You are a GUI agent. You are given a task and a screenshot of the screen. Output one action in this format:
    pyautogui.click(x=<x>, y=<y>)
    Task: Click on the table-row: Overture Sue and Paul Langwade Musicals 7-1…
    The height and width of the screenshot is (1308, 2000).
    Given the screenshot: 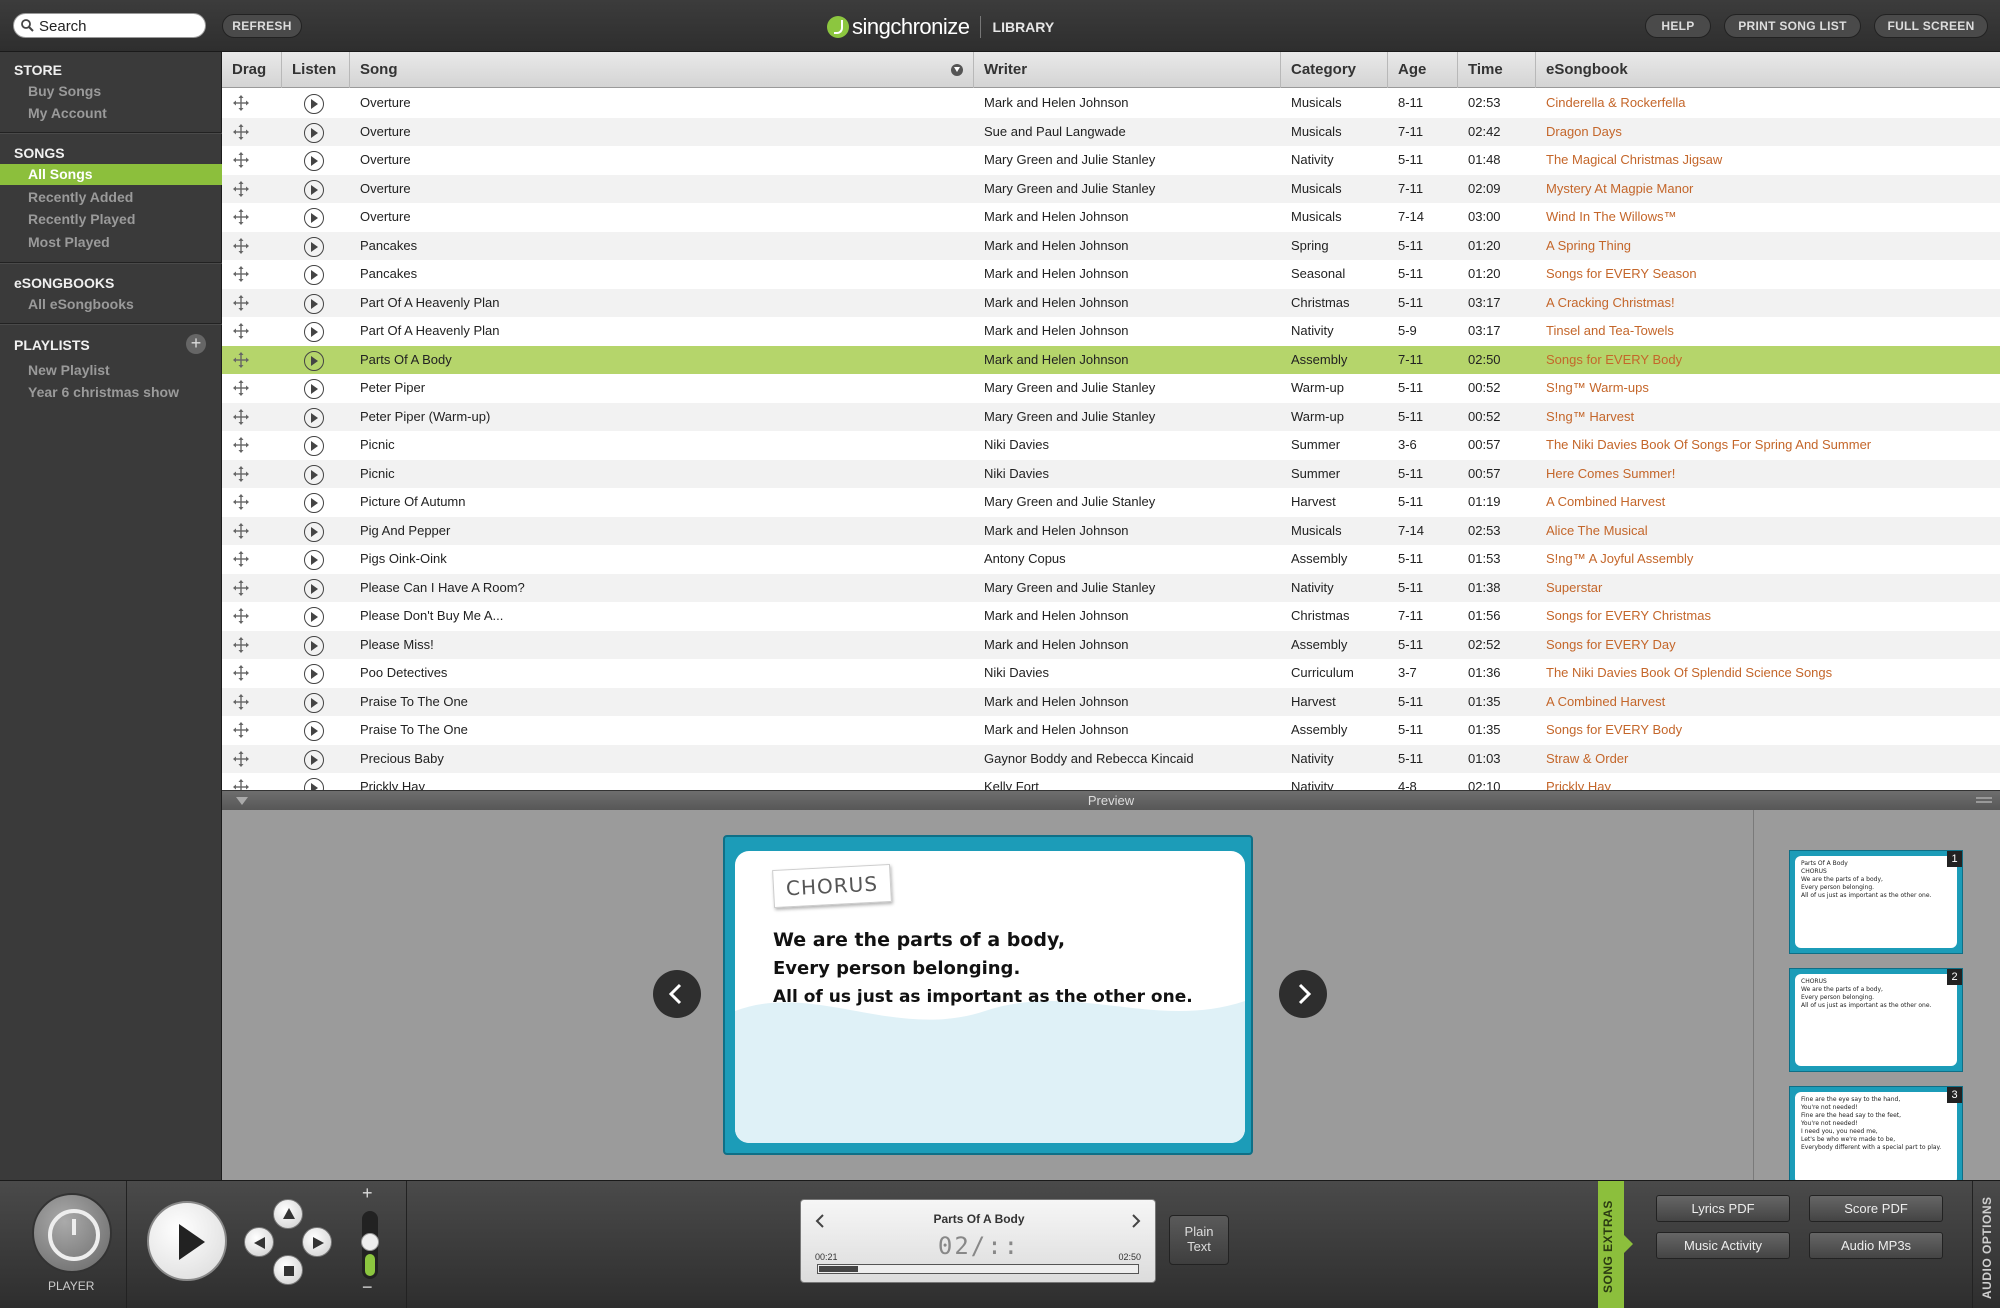 What is the action you would take?
    pyautogui.click(x=1111, y=131)
    